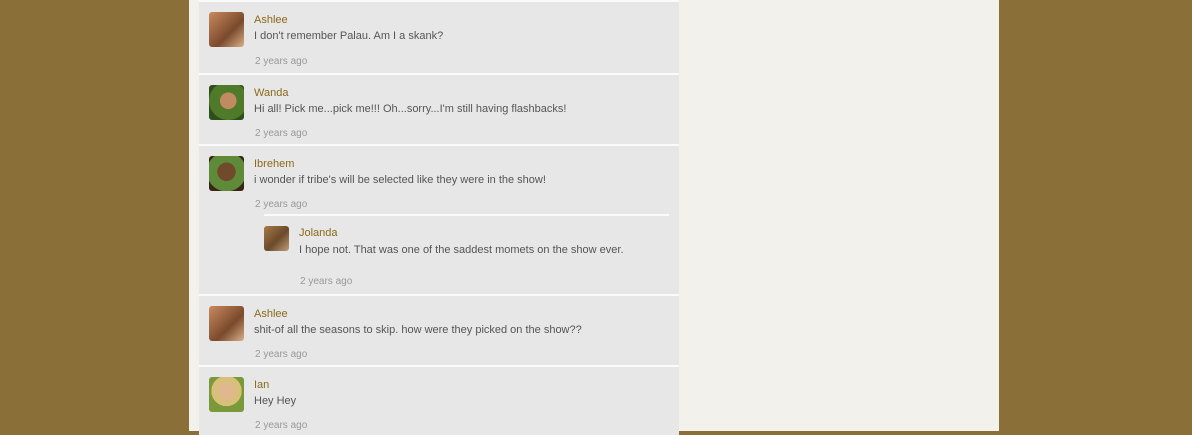  What do you see at coordinates (261, 385) in the screenshot?
I see `comment-author: Ian` at bounding box center [261, 385].